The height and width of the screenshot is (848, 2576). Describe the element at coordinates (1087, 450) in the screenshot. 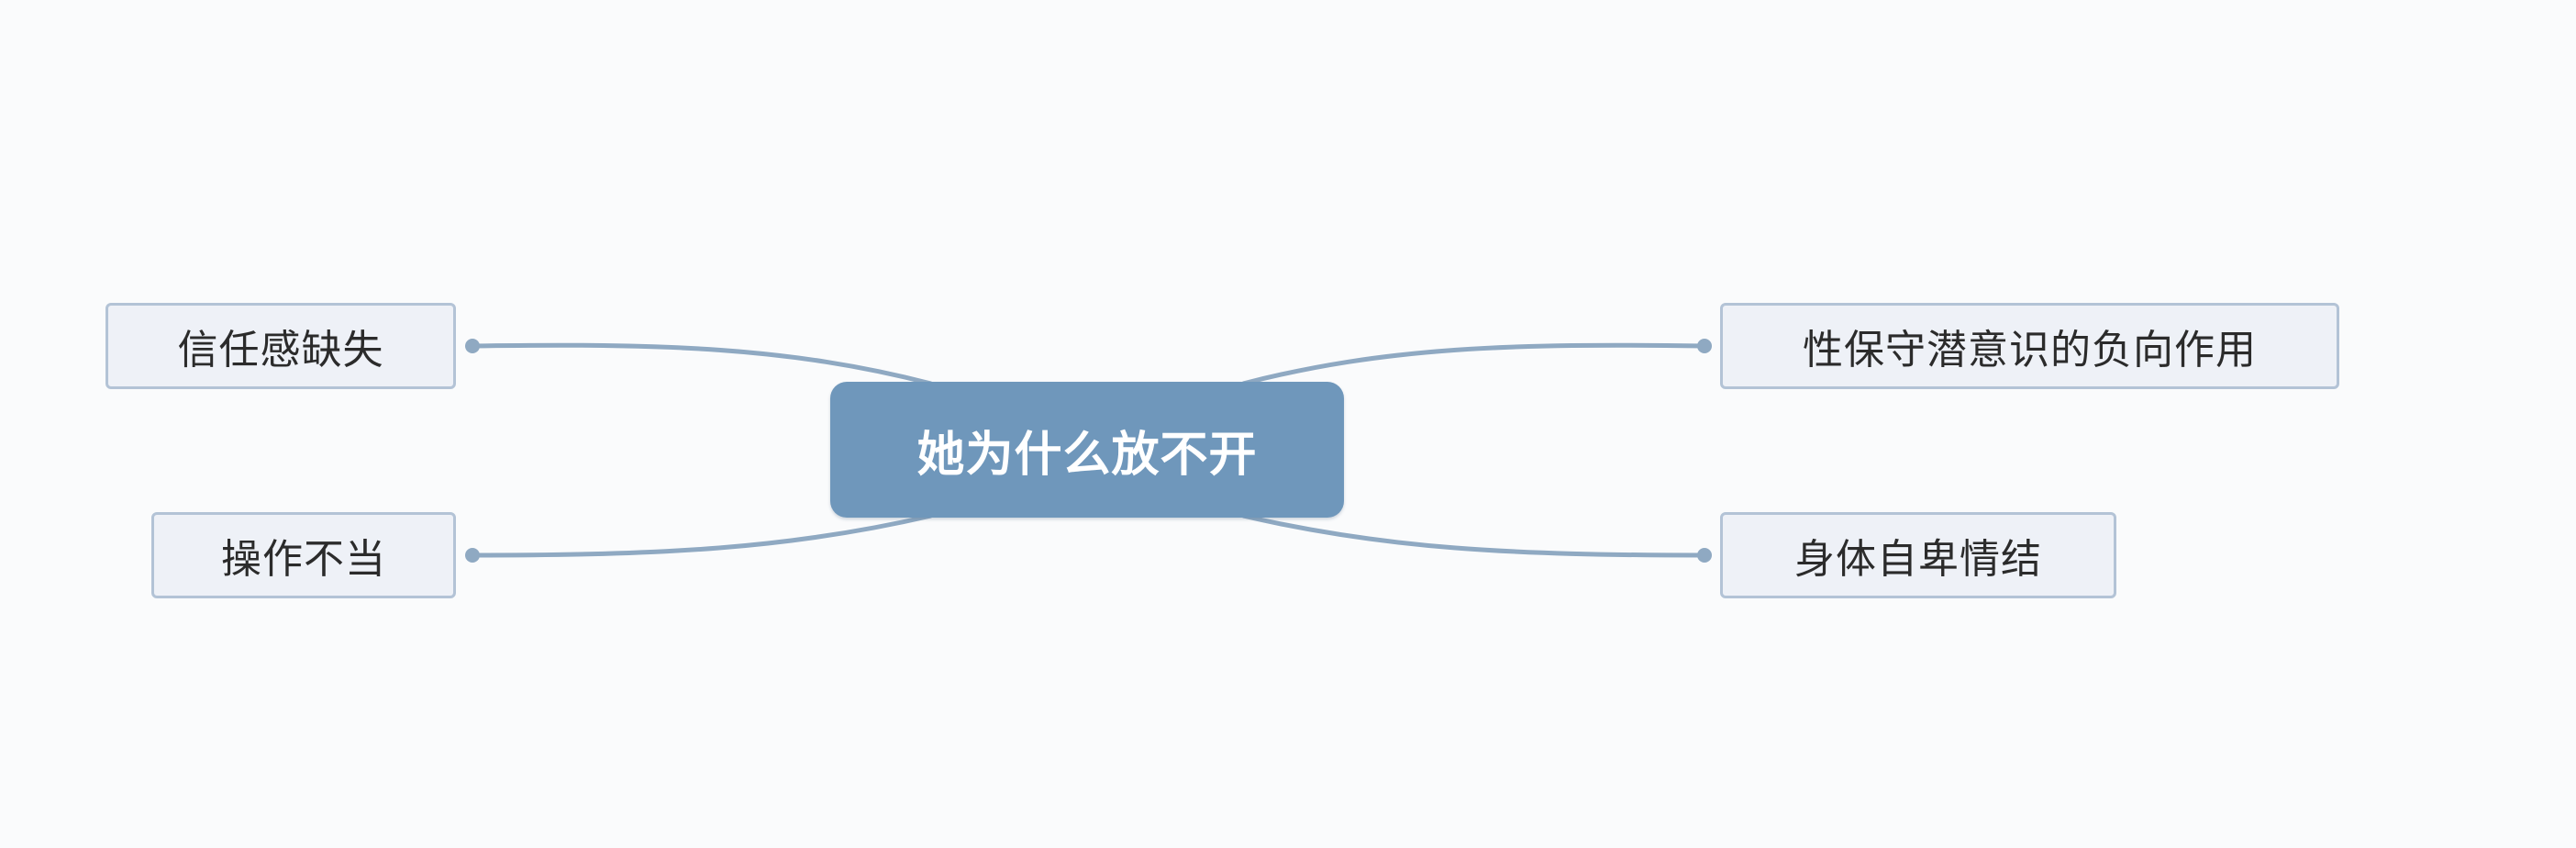

I see `central-topic: 她为什么放不开` at that location.